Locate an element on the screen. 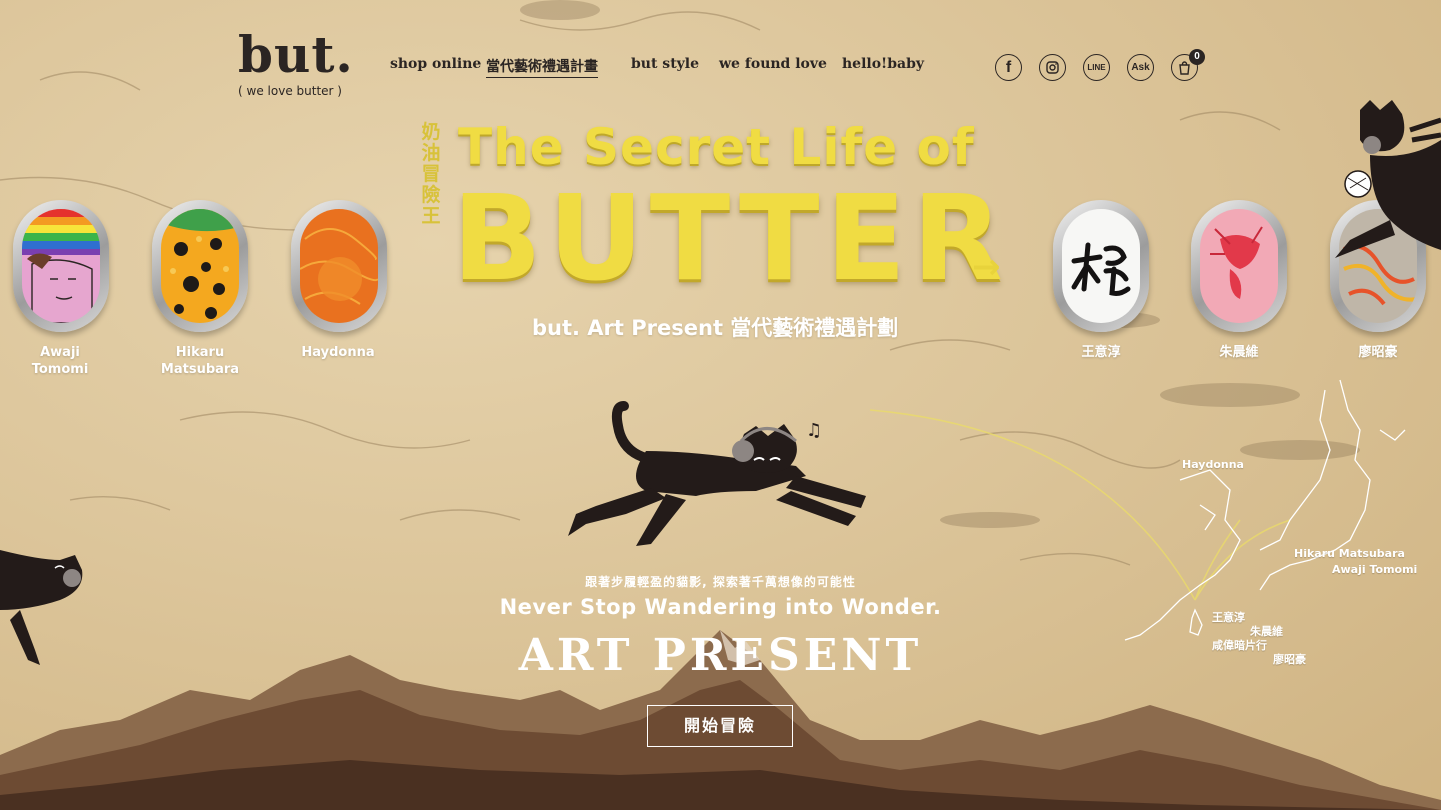 The height and width of the screenshot is (810, 1441). intro-headline: Never Stop Wandering into Wonder. is located at coordinates (720, 607).